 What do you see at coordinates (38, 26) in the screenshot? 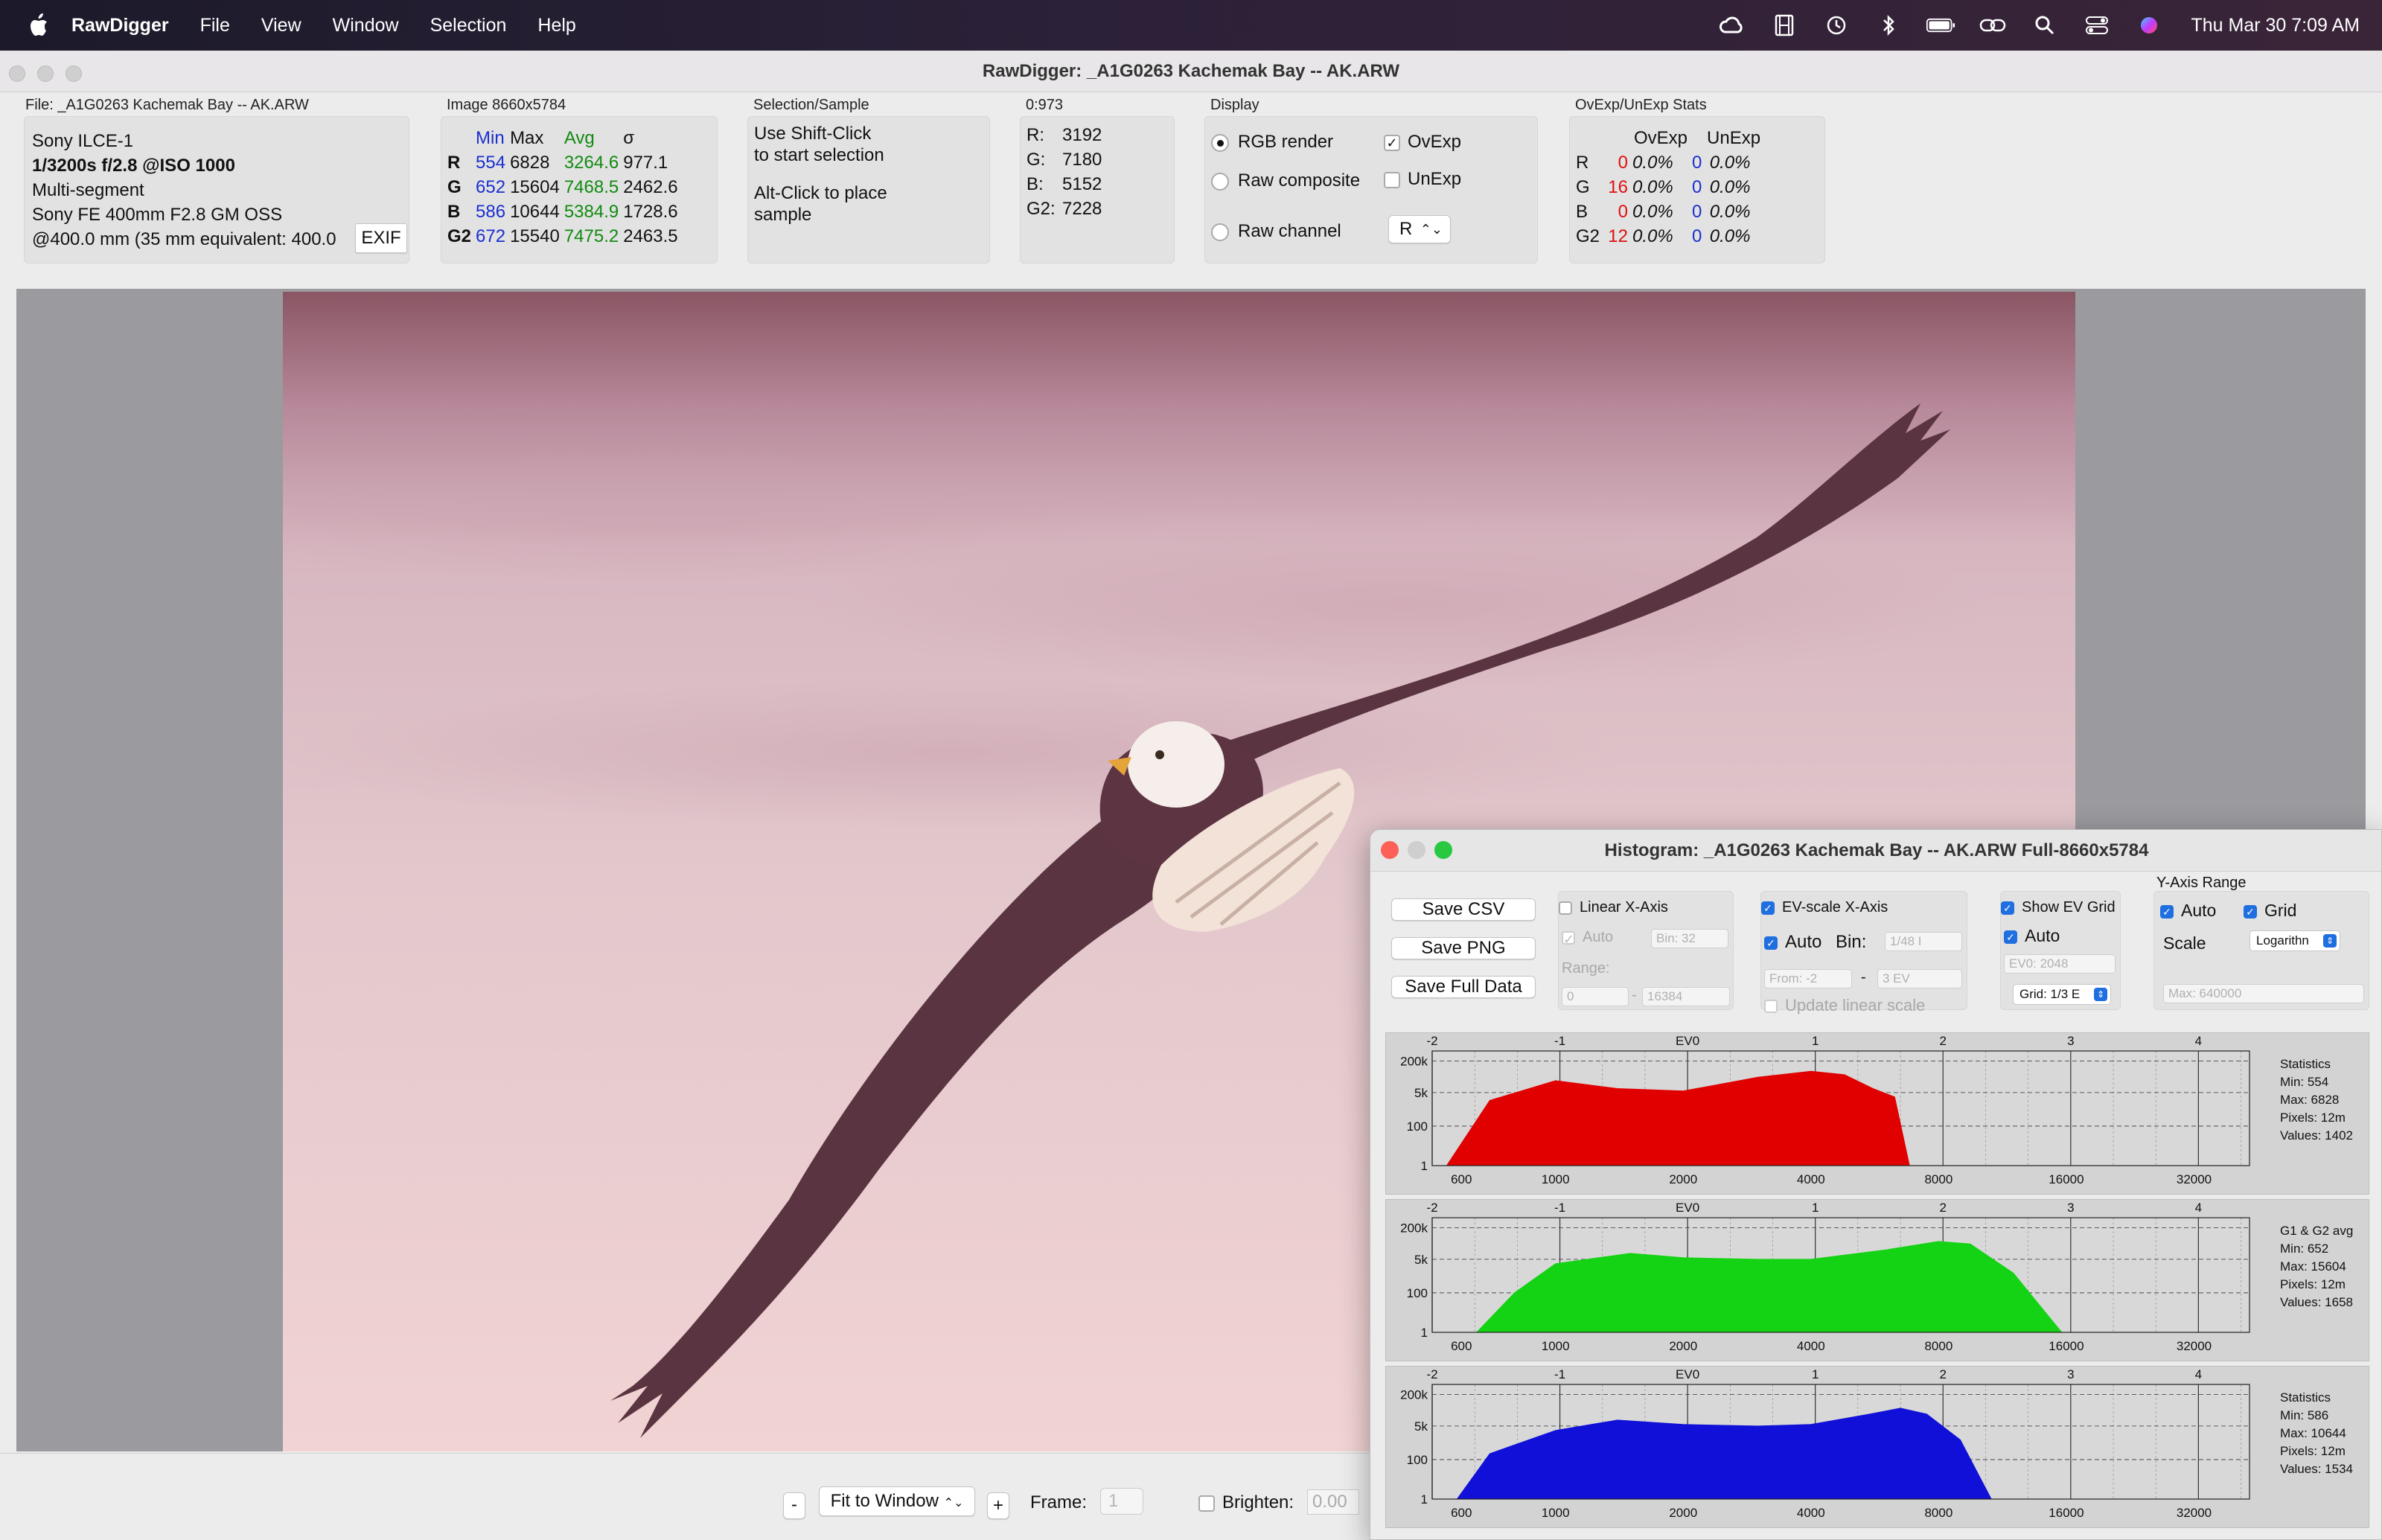
I see `apple-icon` at bounding box center [38, 26].